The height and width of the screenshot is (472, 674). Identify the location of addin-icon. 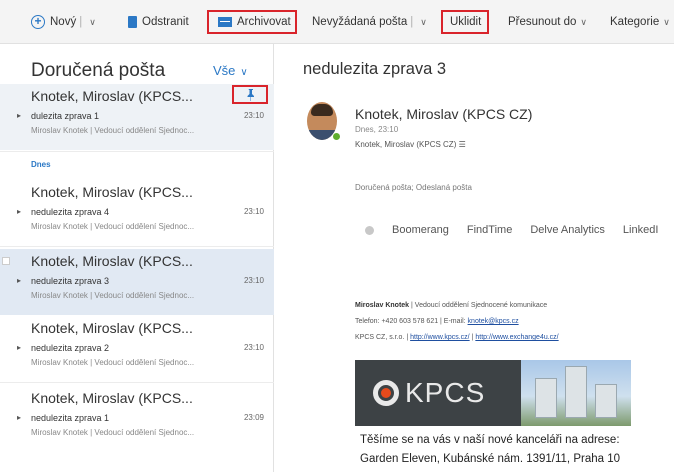
(369, 230).